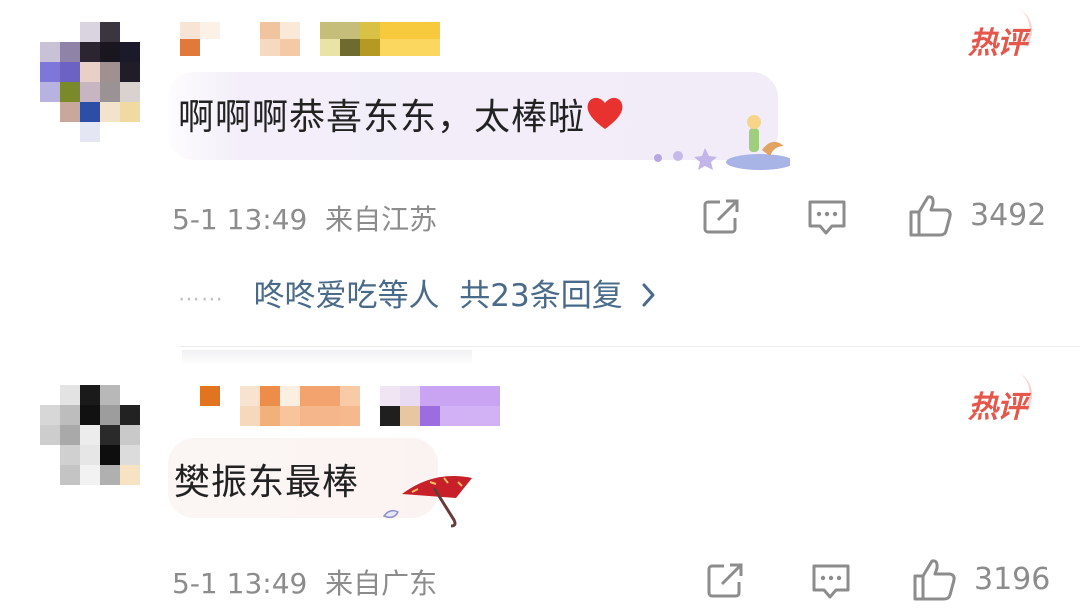 This screenshot has height=614, width=1080. What do you see at coordinates (427, 499) in the screenshot?
I see `umbrella-decoration` at bounding box center [427, 499].